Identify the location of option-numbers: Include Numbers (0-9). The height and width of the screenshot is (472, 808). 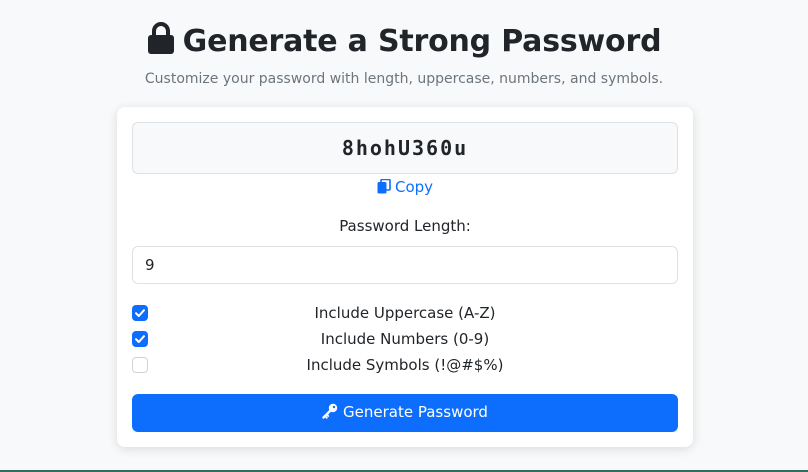
(405, 339).